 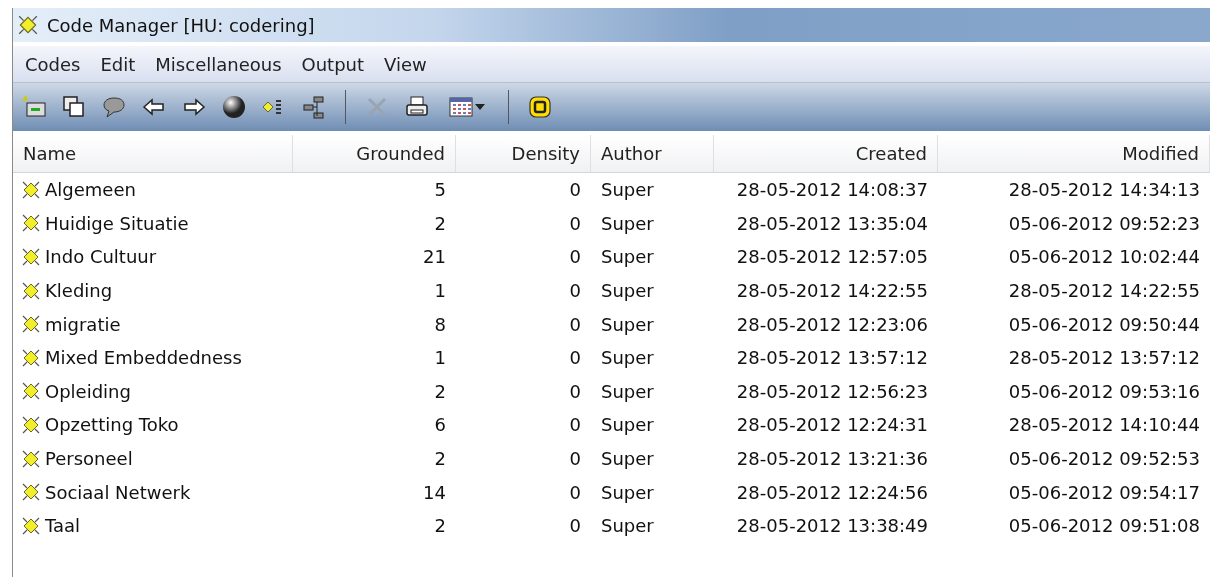 I want to click on table-cell: 28-05-2012 14:10:44, so click(x=1104, y=425).